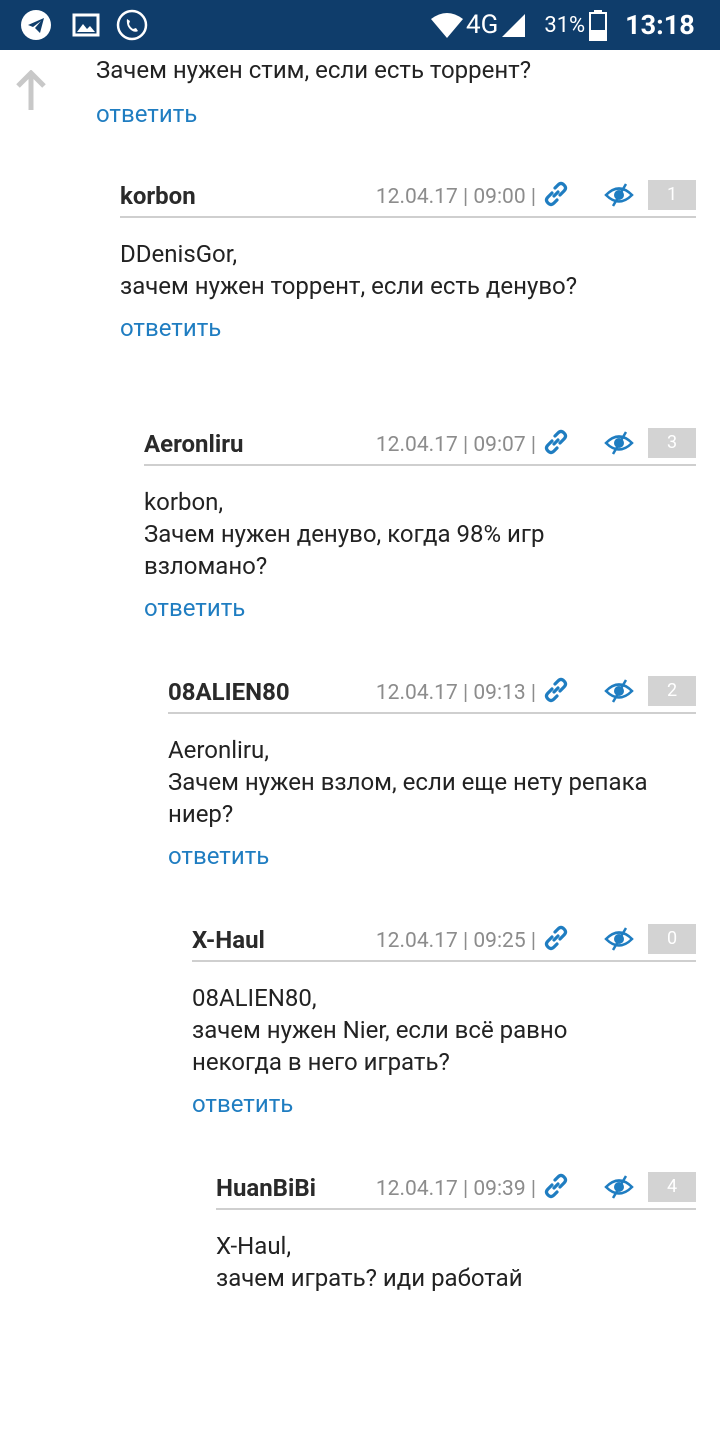 This screenshot has width=720, height=1434. I want to click on comment-date: 12.04.17 | 09:39 |, so click(455, 1189).